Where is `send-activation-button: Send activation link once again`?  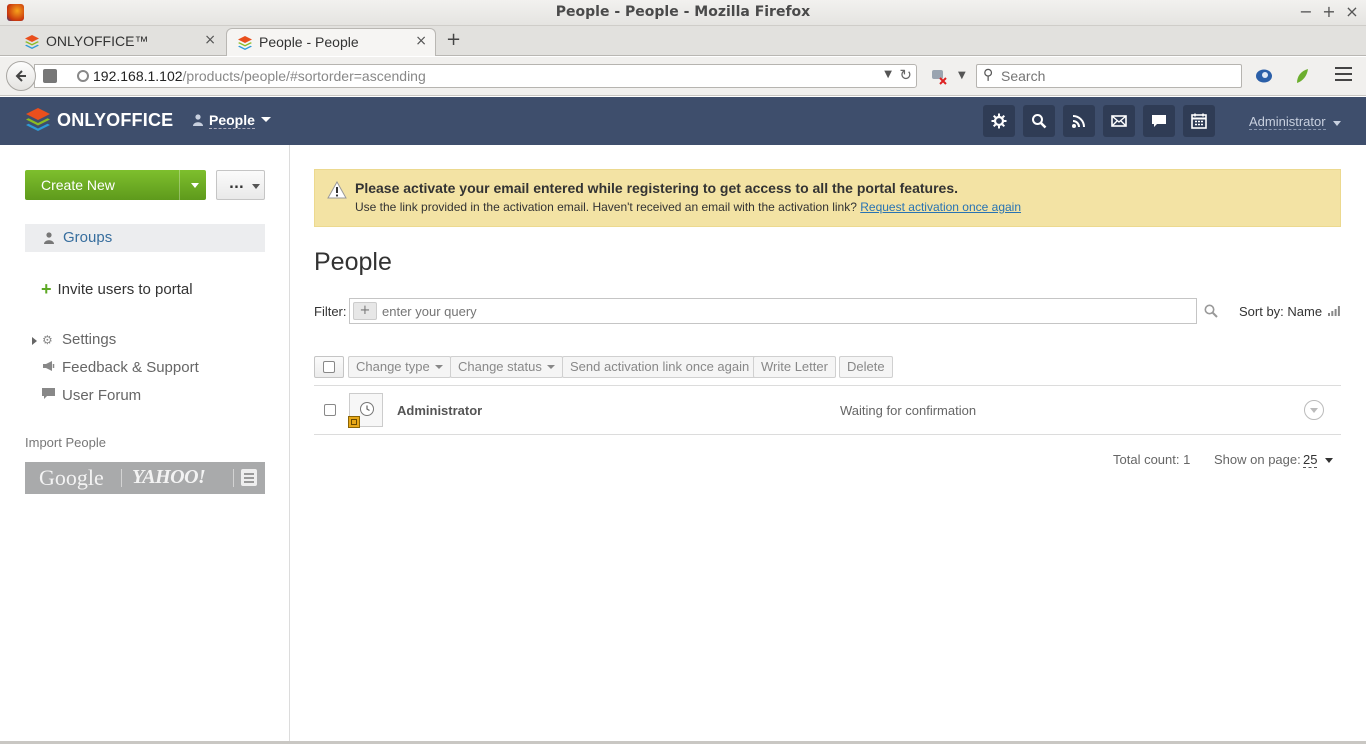
send-activation-button: Send activation link once again is located at coordinates (660, 367).